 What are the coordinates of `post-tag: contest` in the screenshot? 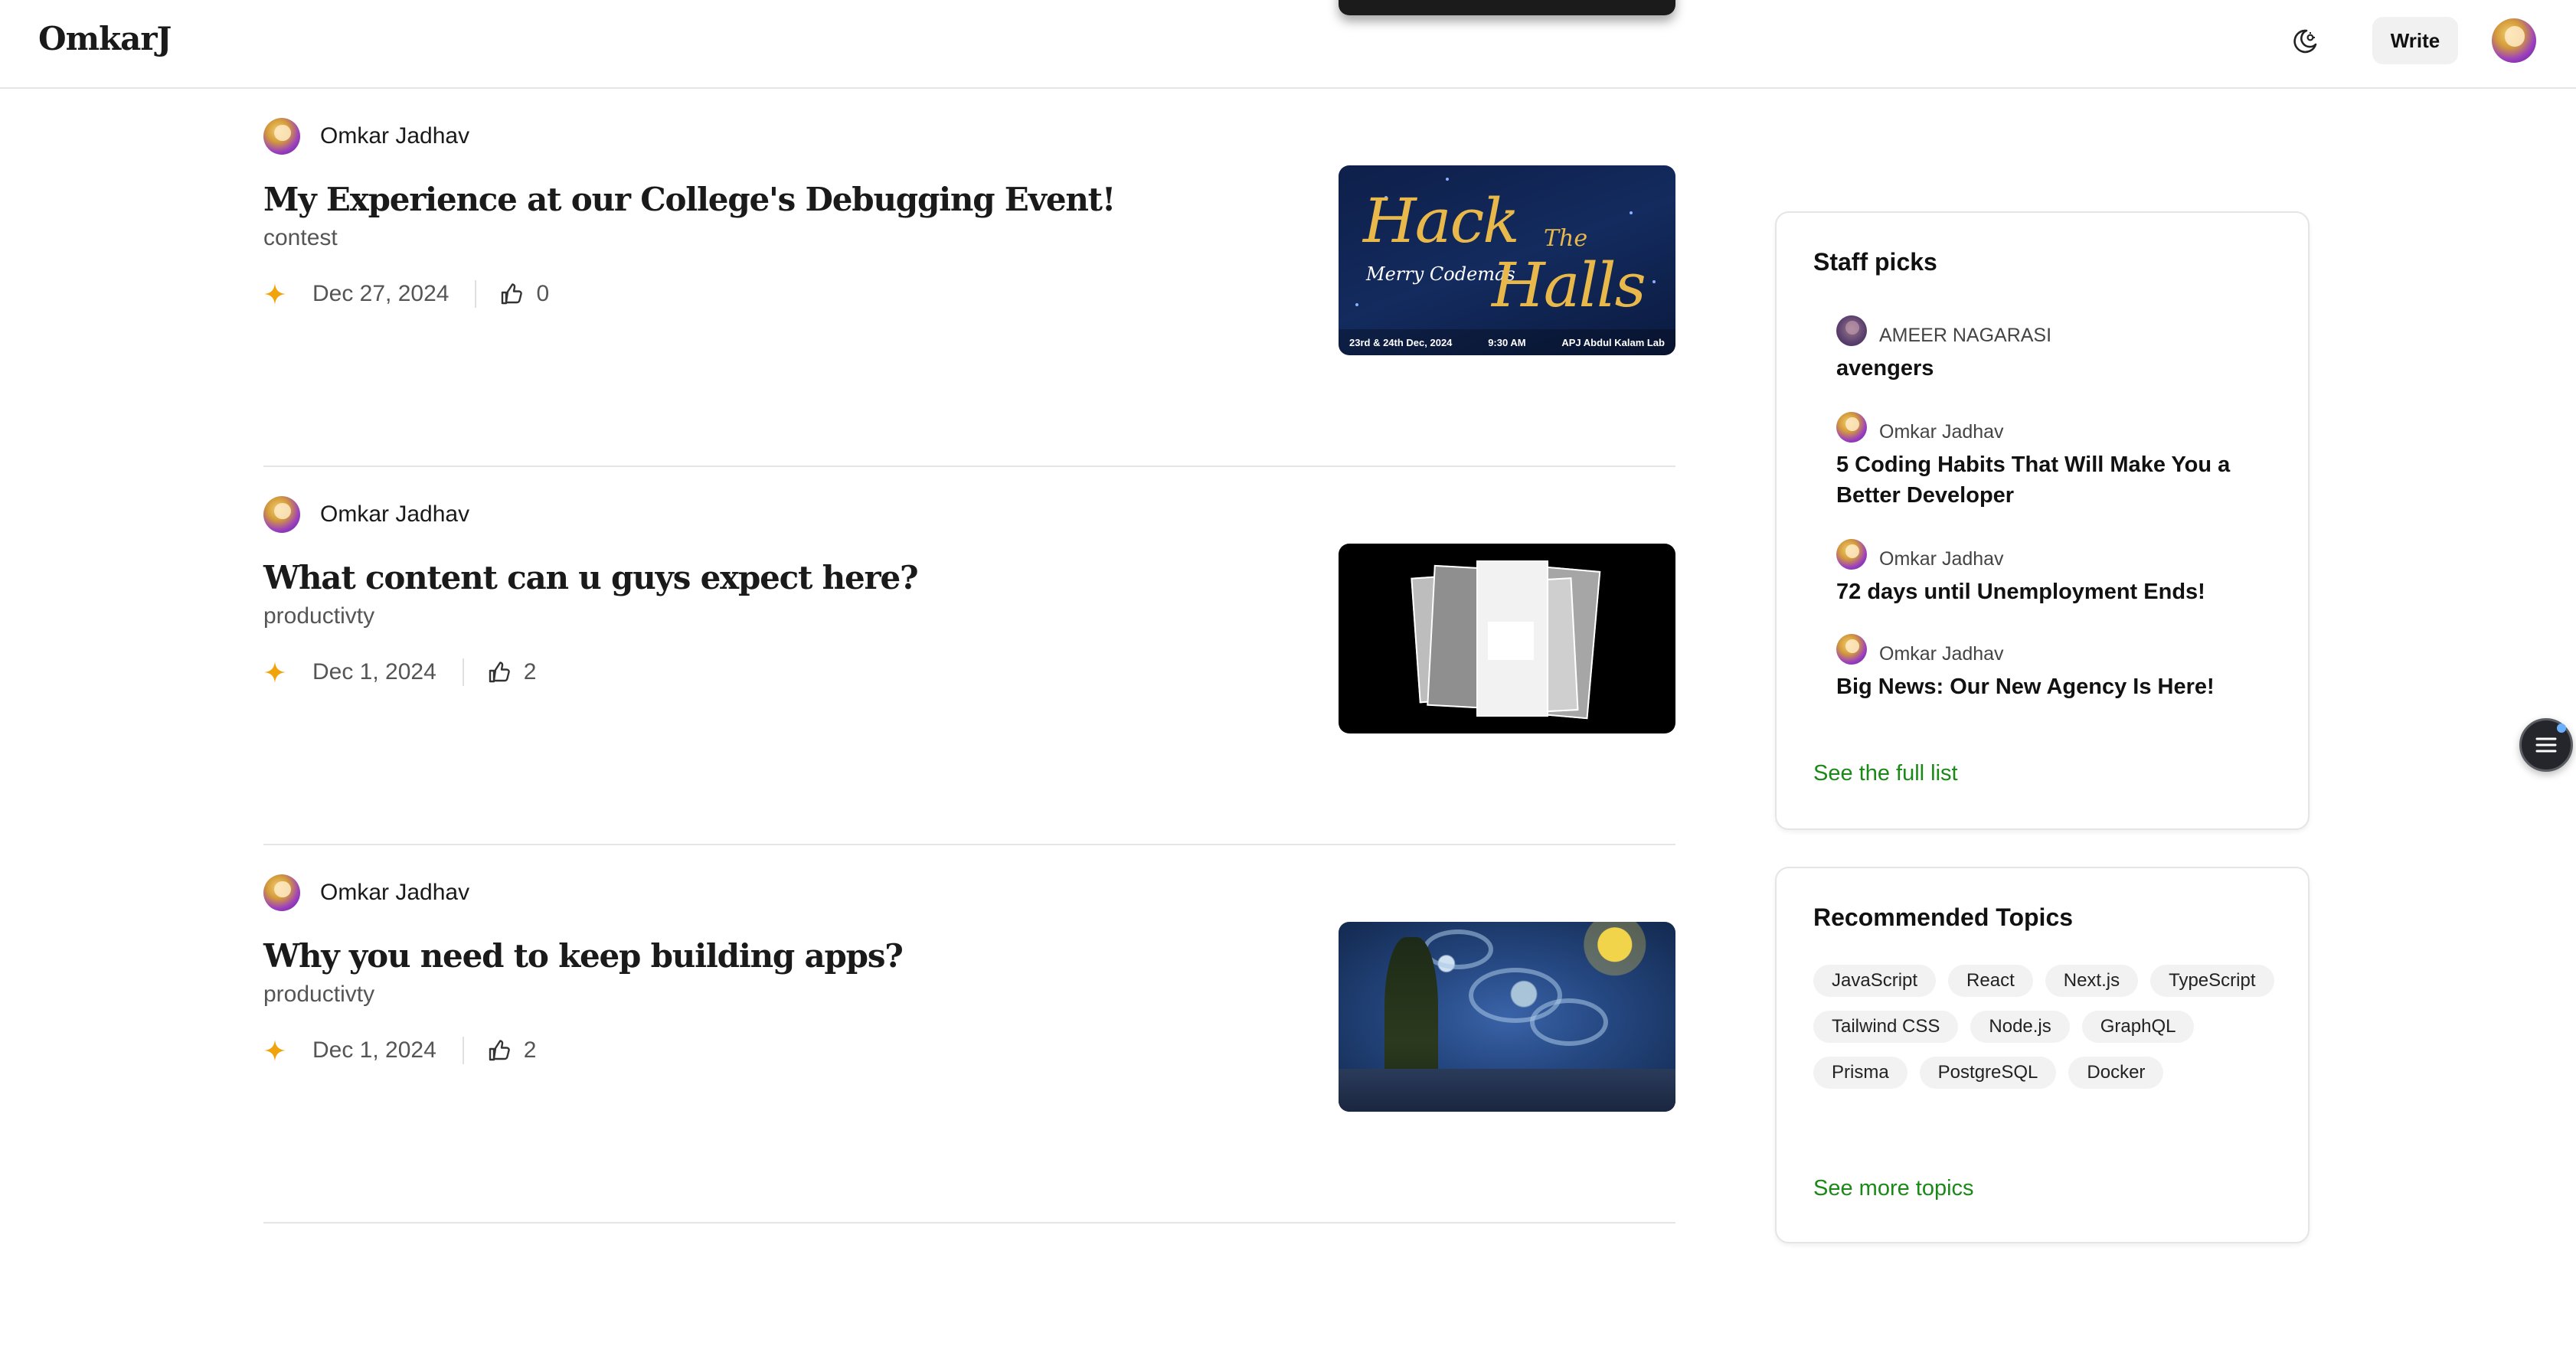 It's located at (300, 237).